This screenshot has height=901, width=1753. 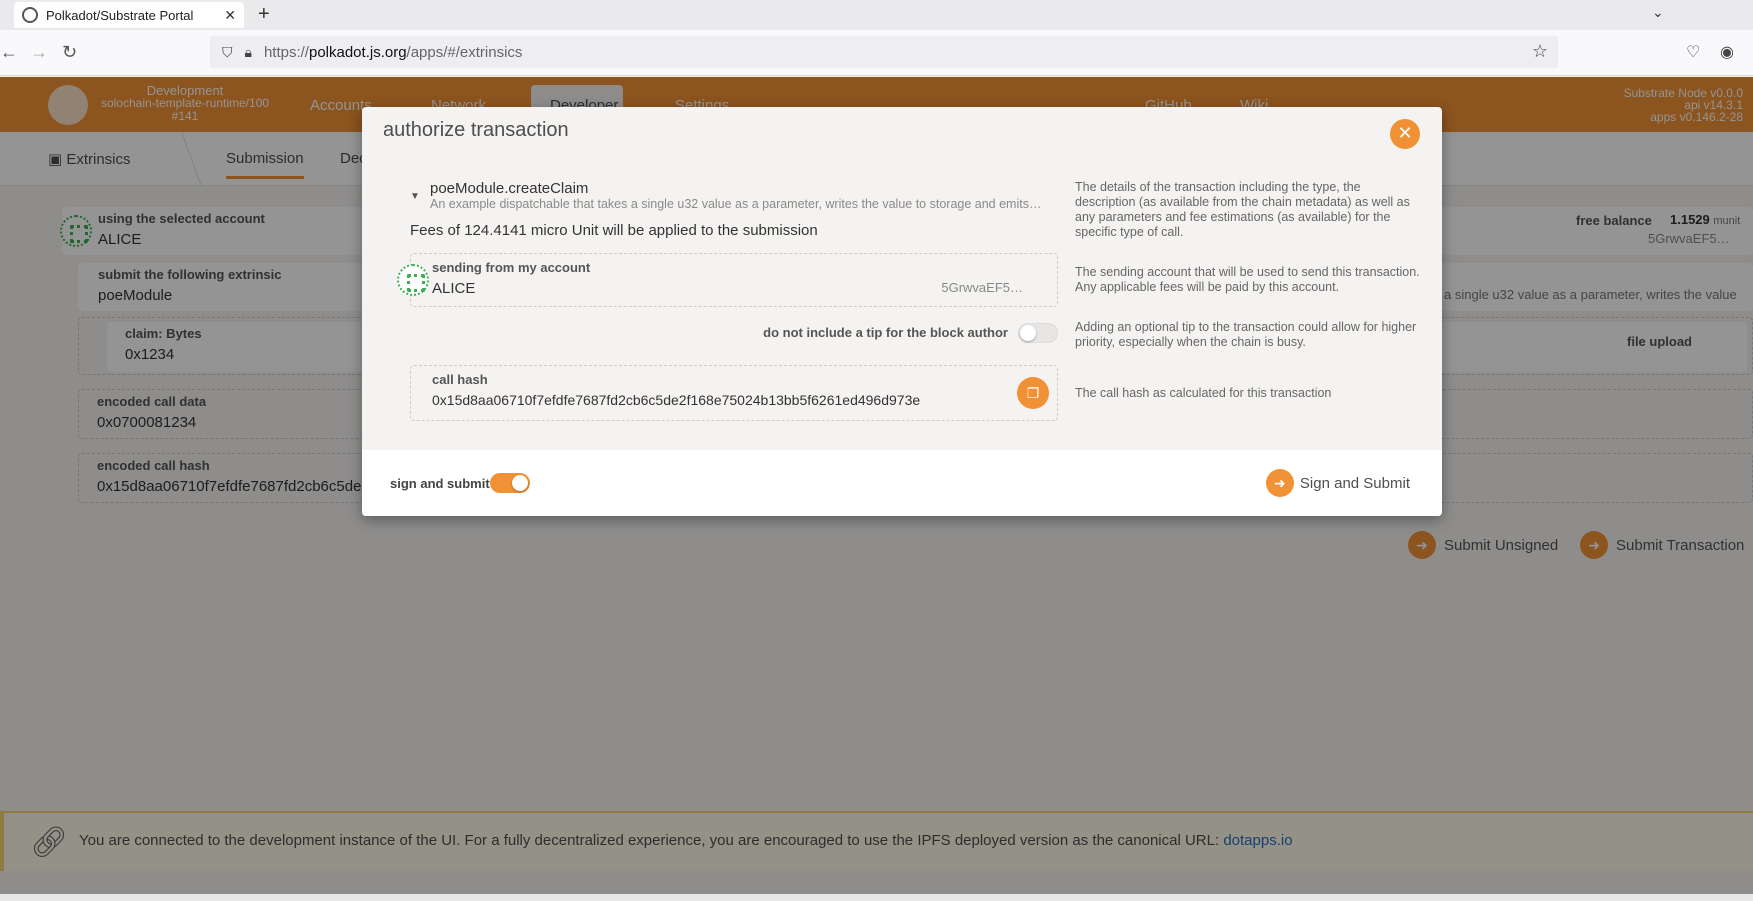 I want to click on sign-in-icon: ➜, so click(x=1279, y=483).